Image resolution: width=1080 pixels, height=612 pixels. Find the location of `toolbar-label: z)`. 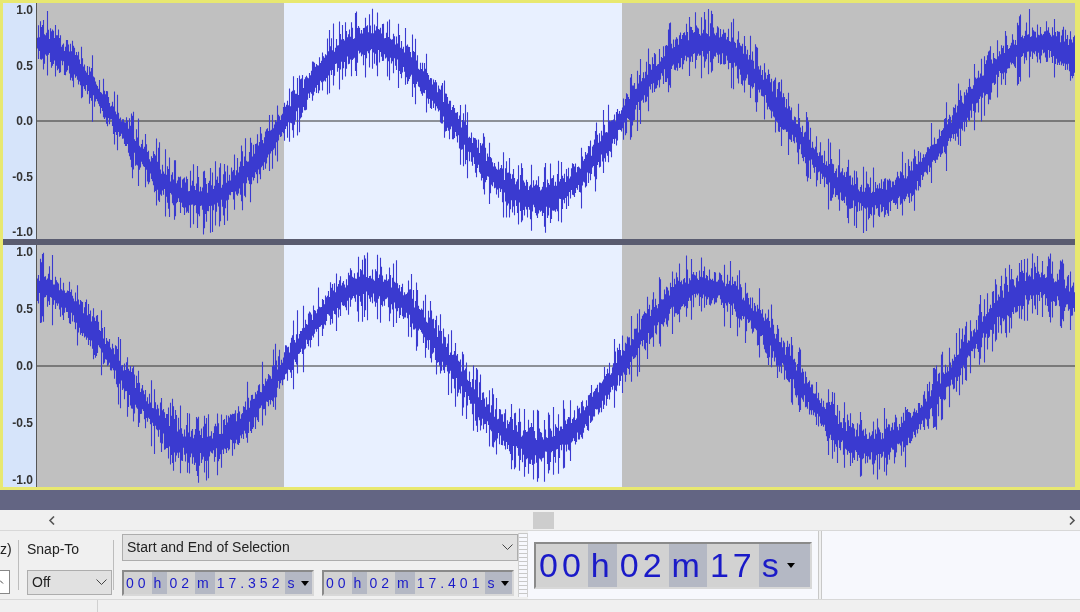

toolbar-label: z) is located at coordinates (6, 549).